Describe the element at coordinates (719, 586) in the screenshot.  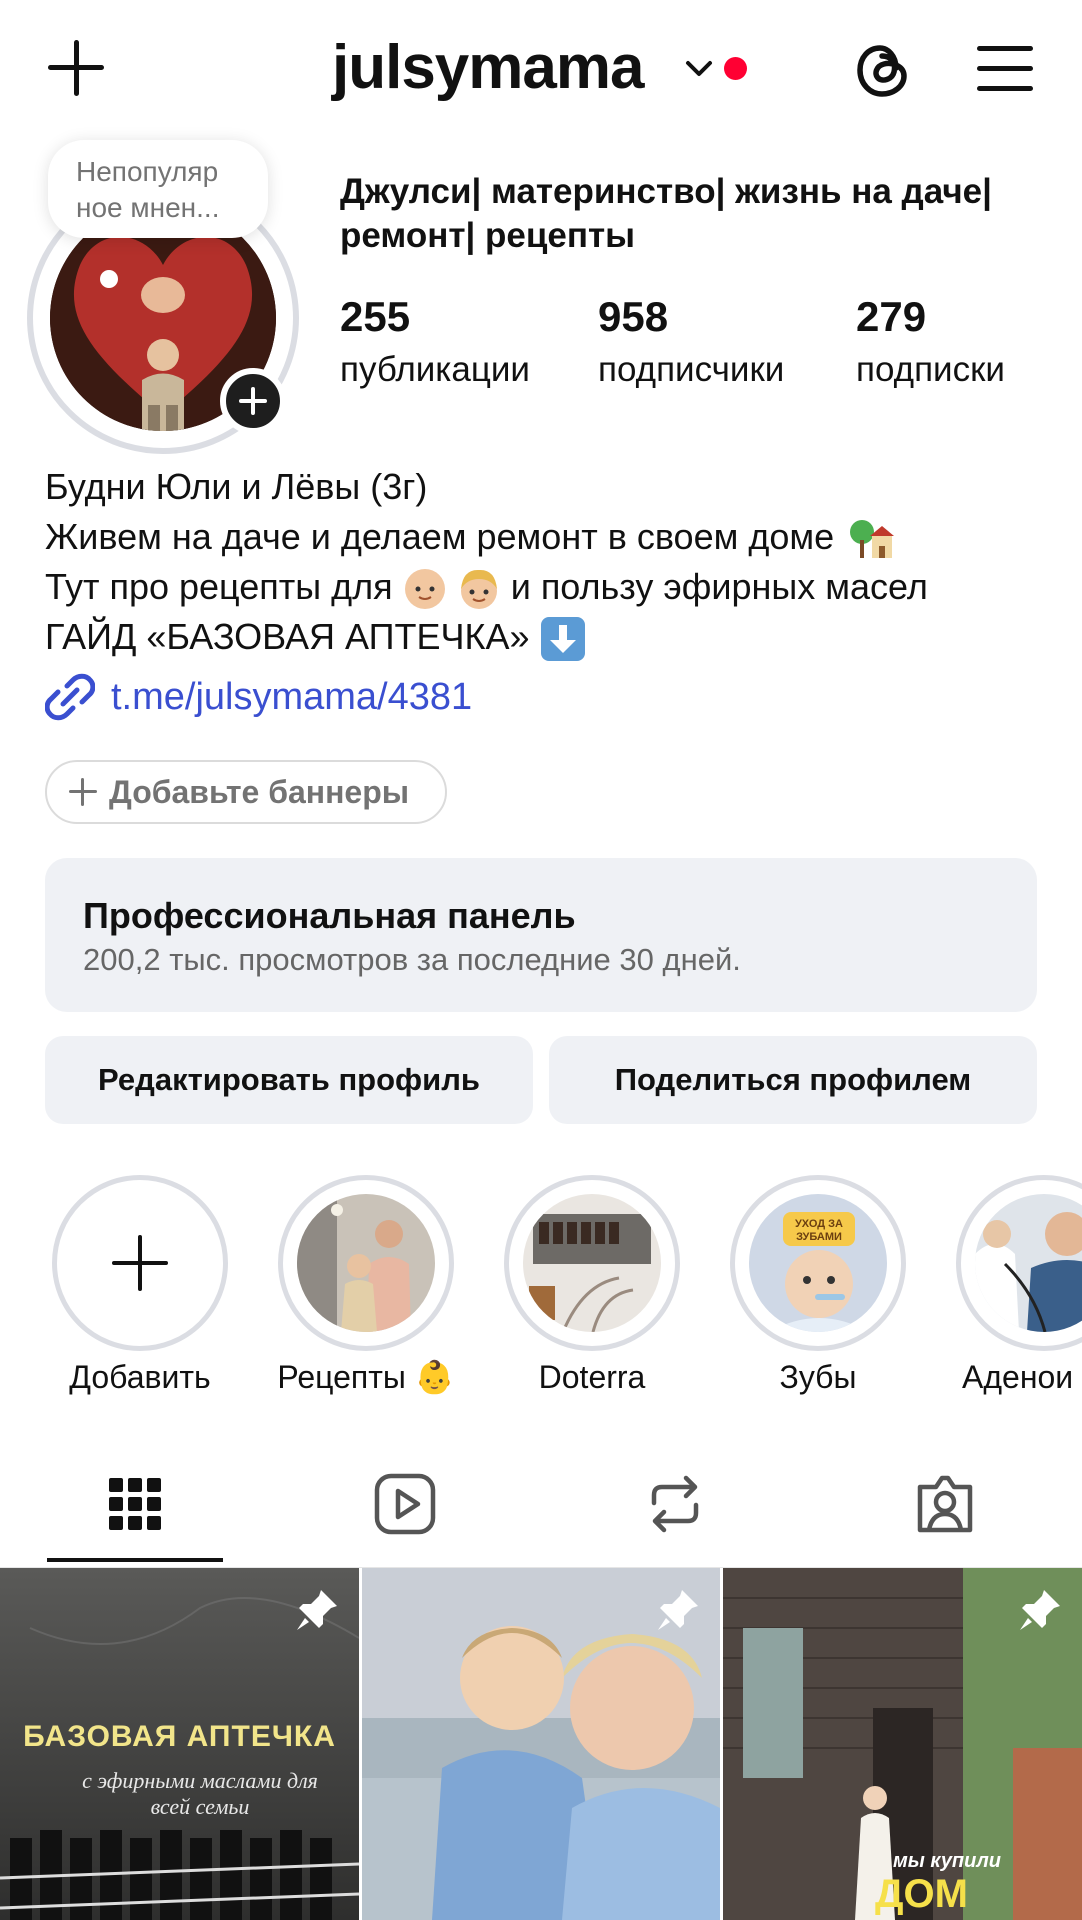
I see `bio-text: и пользу эфирных масел` at that location.